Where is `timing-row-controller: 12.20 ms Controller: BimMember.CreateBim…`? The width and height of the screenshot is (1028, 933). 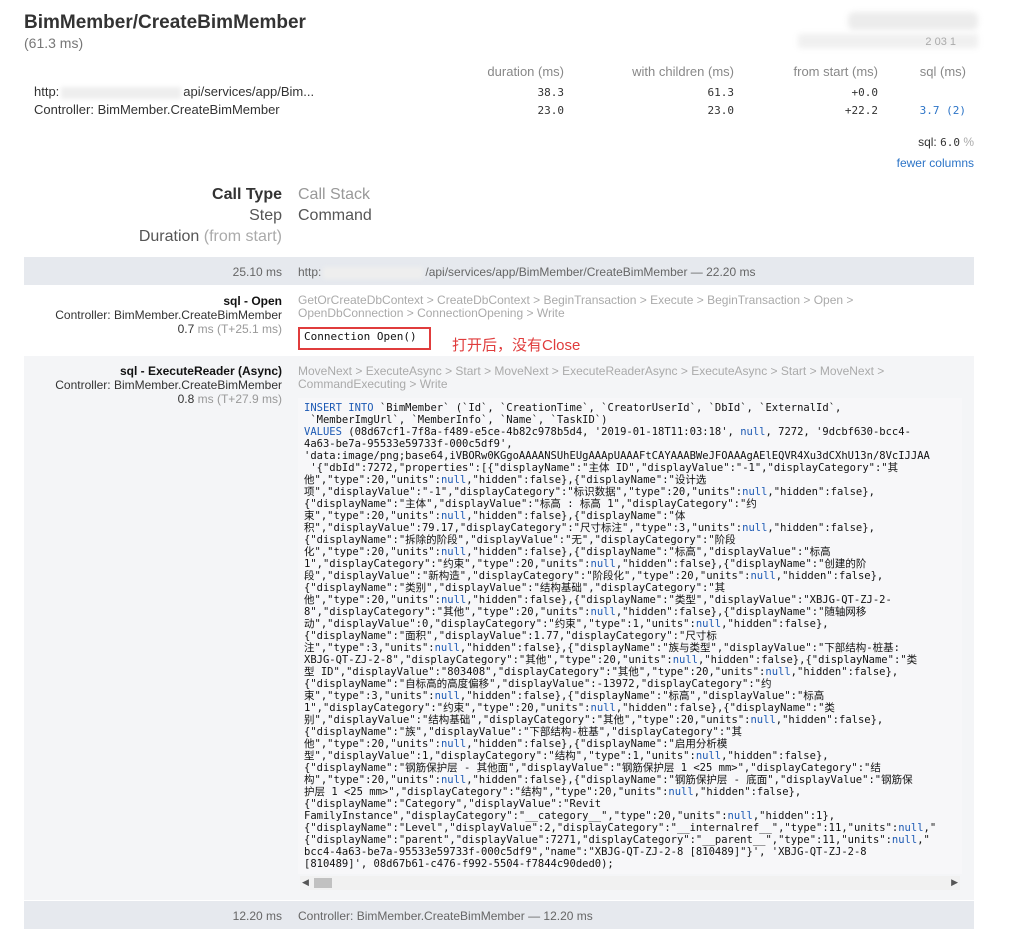
timing-row-controller: 12.20 ms Controller: BimMember.CreateBim… is located at coordinates (499, 915).